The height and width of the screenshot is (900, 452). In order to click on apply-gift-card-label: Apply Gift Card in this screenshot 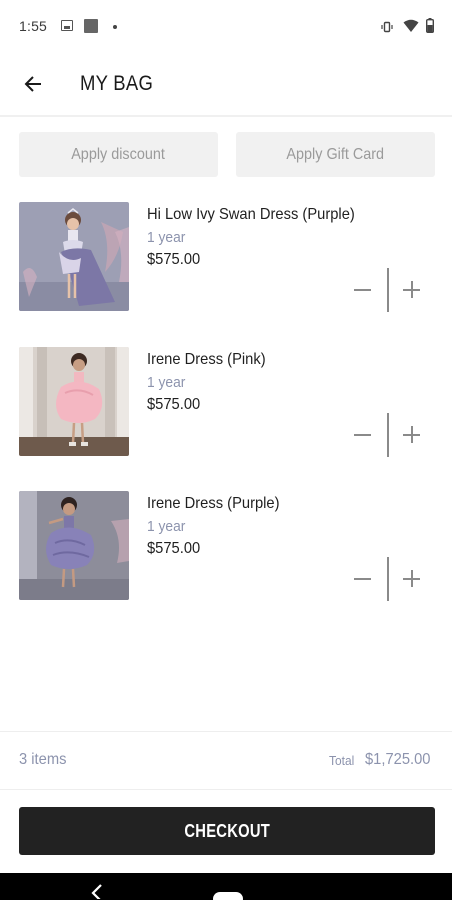, I will do `click(335, 154)`.